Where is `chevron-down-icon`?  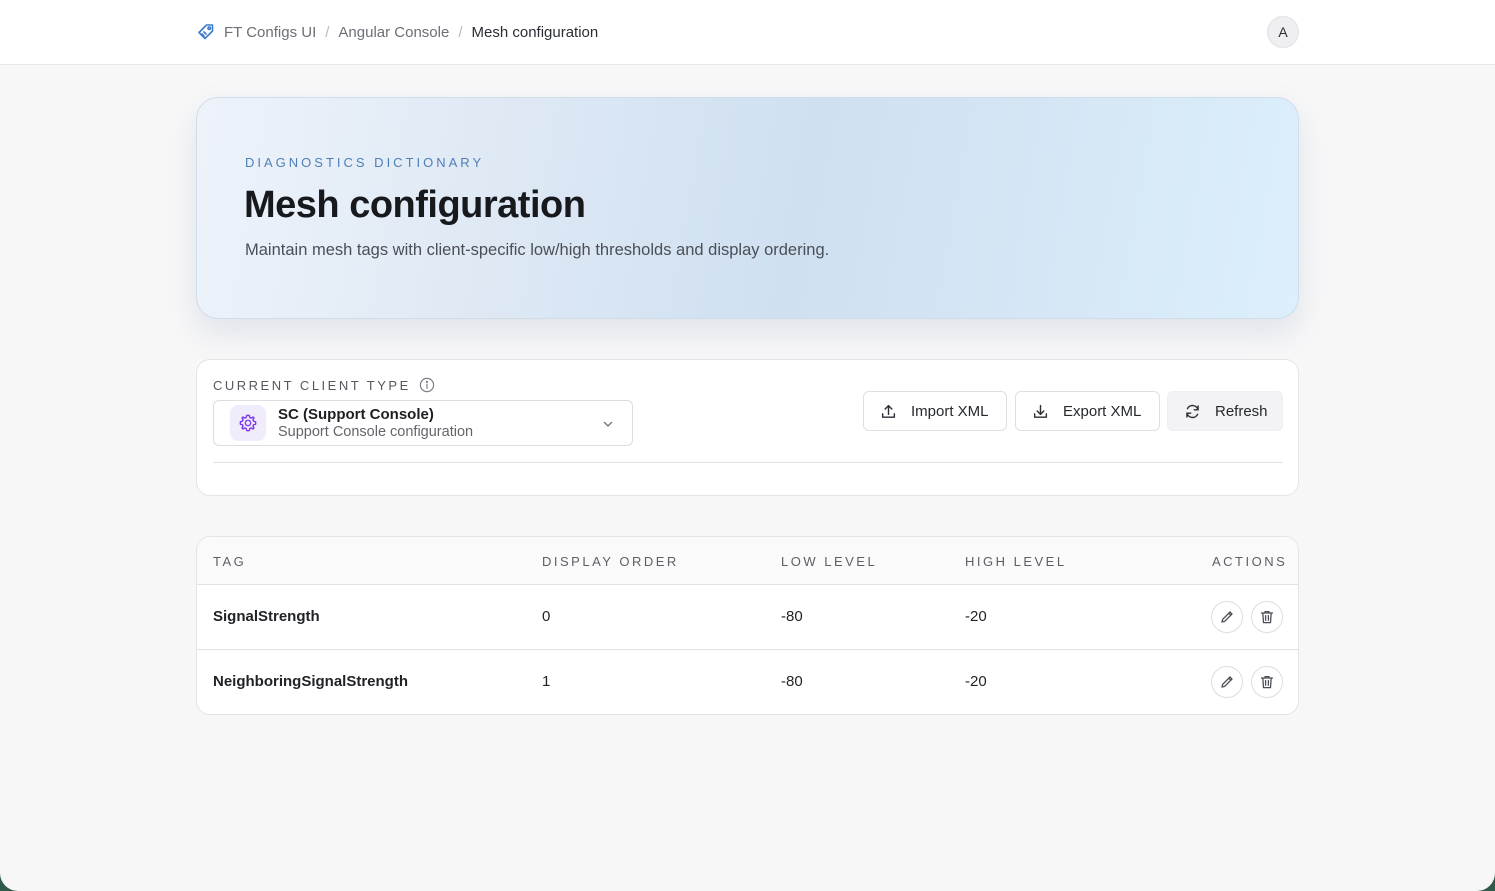 chevron-down-icon is located at coordinates (608, 424).